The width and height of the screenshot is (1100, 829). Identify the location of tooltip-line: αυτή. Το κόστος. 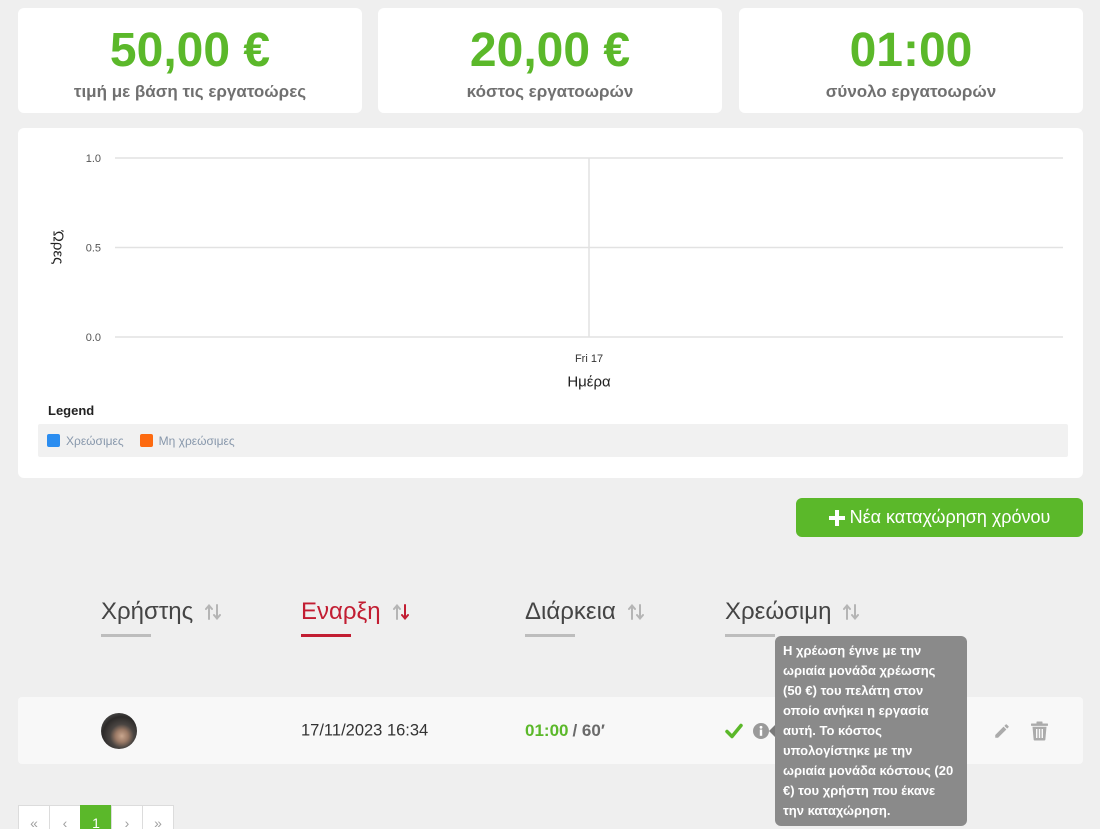
(832, 730).